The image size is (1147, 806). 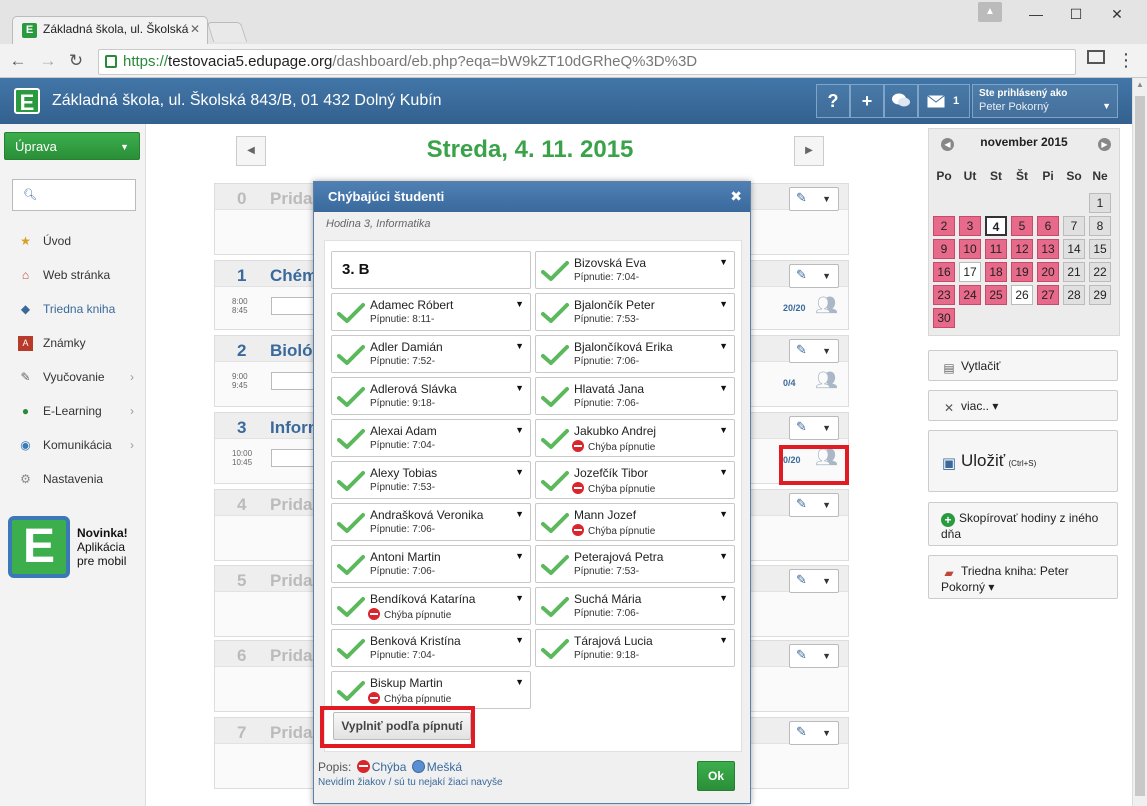 What do you see at coordinates (1048, 249) in the screenshot?
I see `calendar-day: 13` at bounding box center [1048, 249].